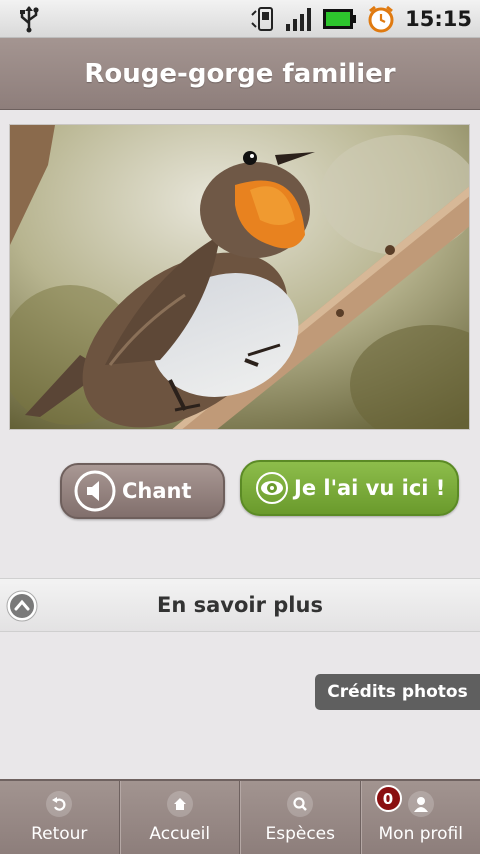  Describe the element at coordinates (179, 817) in the screenshot. I see `nav-home: Accueil` at that location.